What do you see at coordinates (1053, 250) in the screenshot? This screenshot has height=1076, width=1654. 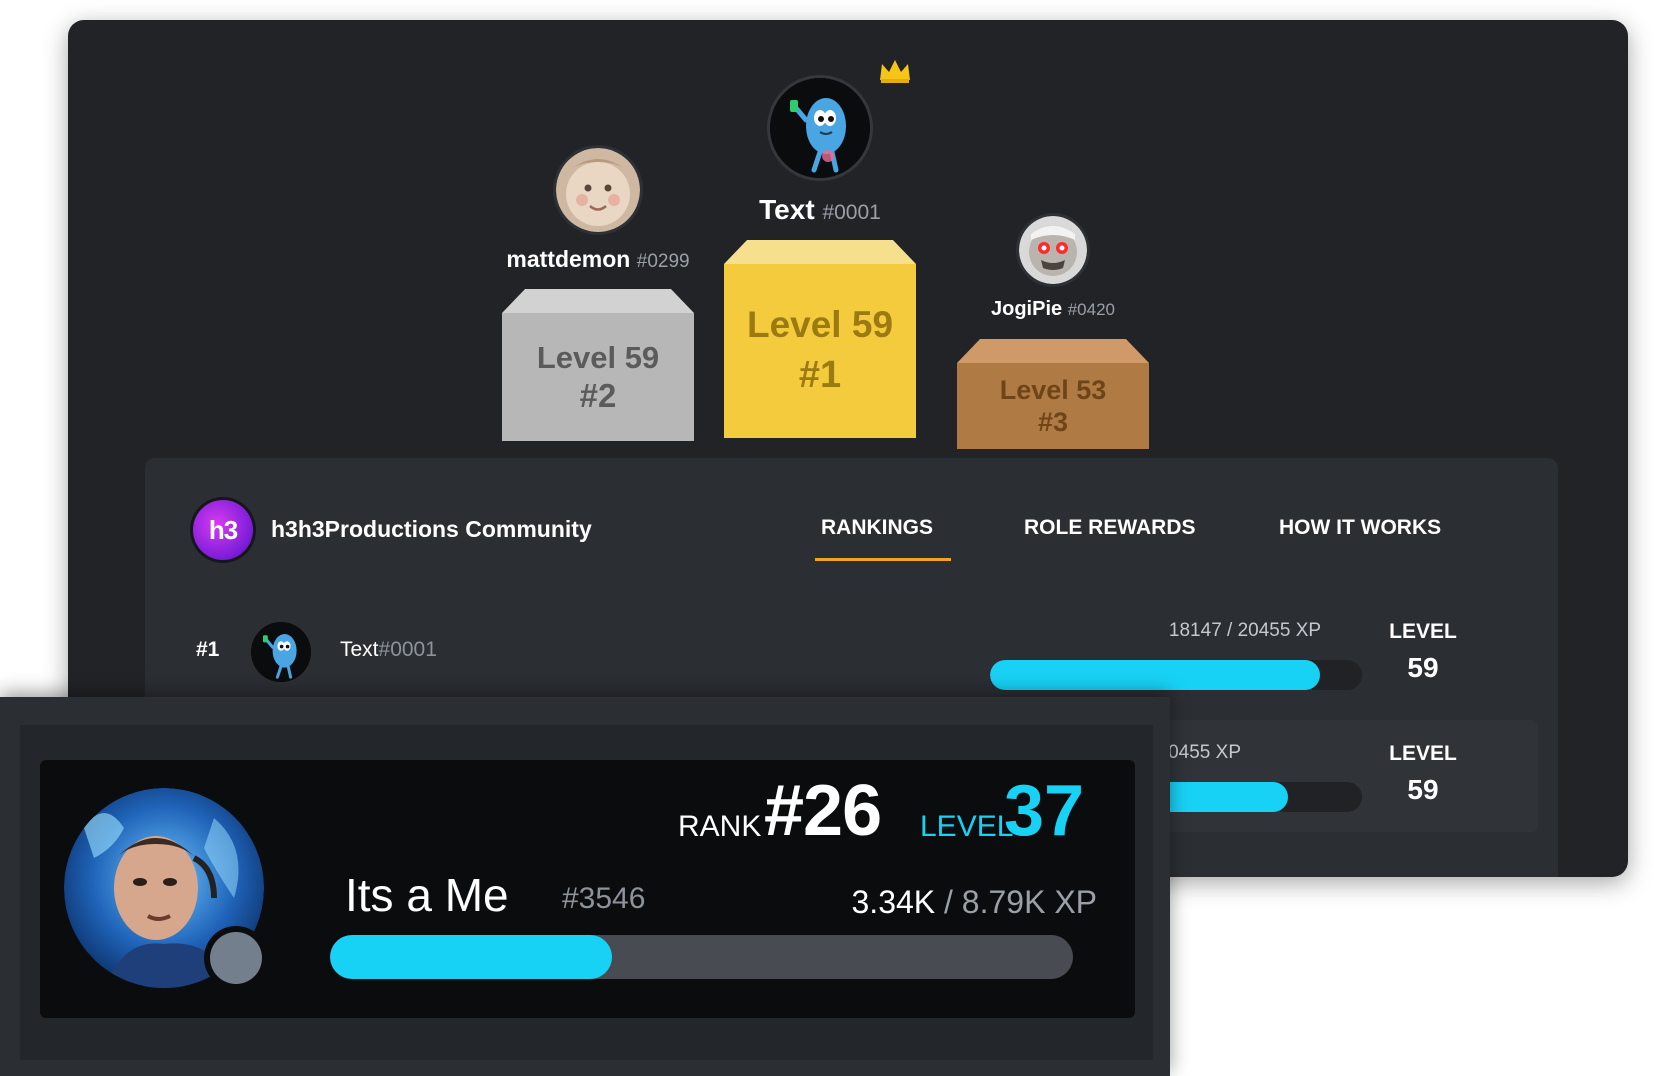 I see `laser-eyes-avatar` at bounding box center [1053, 250].